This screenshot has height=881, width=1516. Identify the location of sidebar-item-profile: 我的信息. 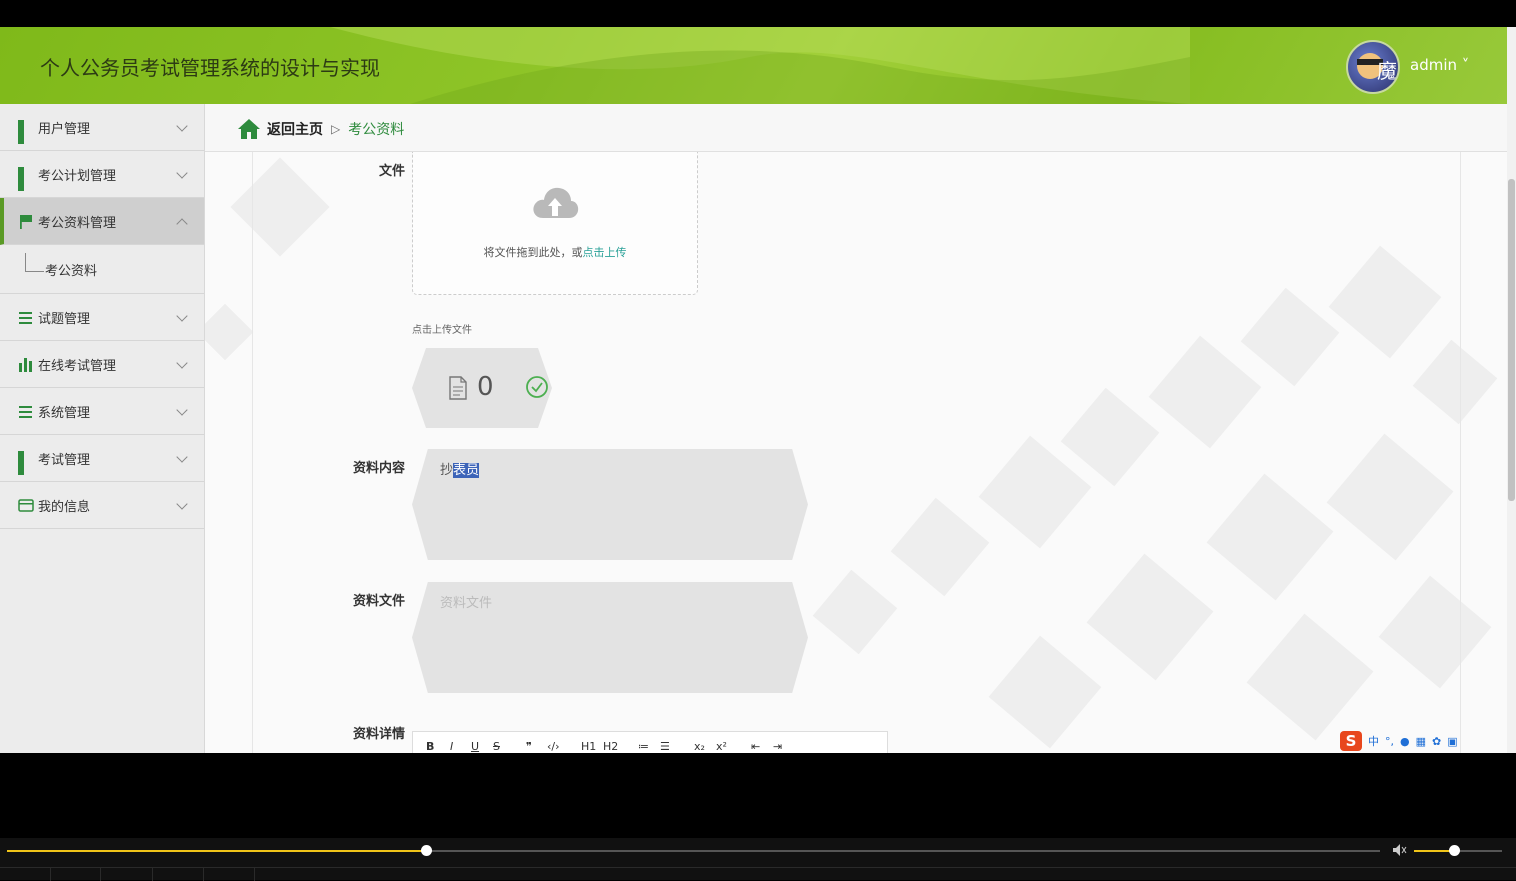
(102, 505).